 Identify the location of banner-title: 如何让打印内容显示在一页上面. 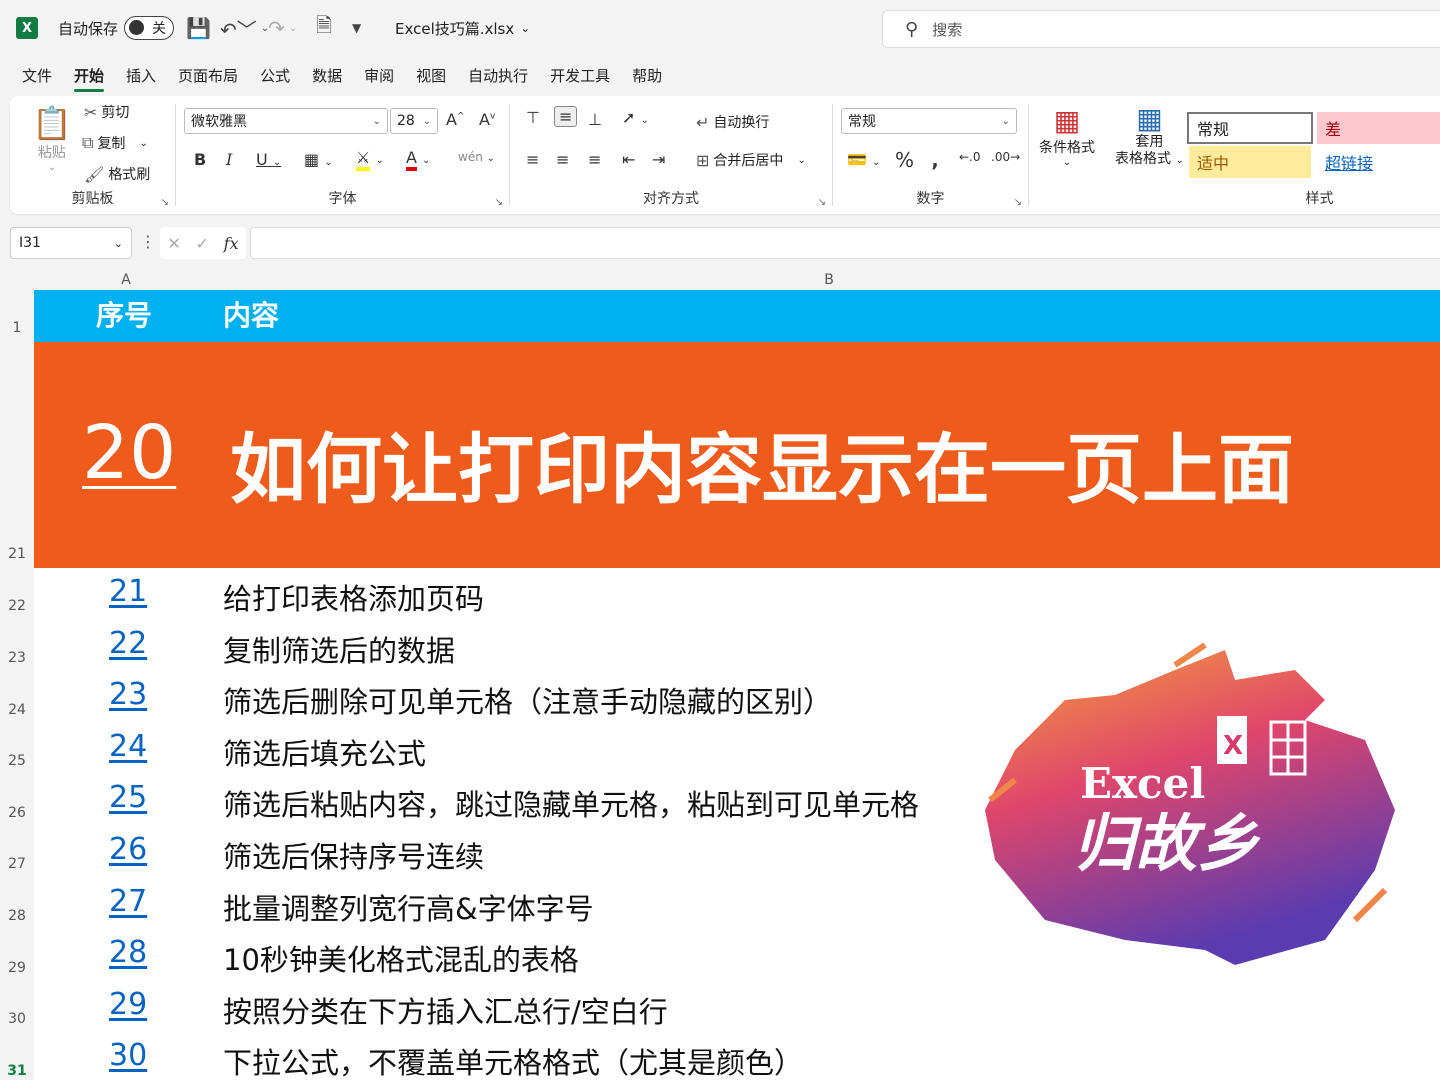
(762, 469).